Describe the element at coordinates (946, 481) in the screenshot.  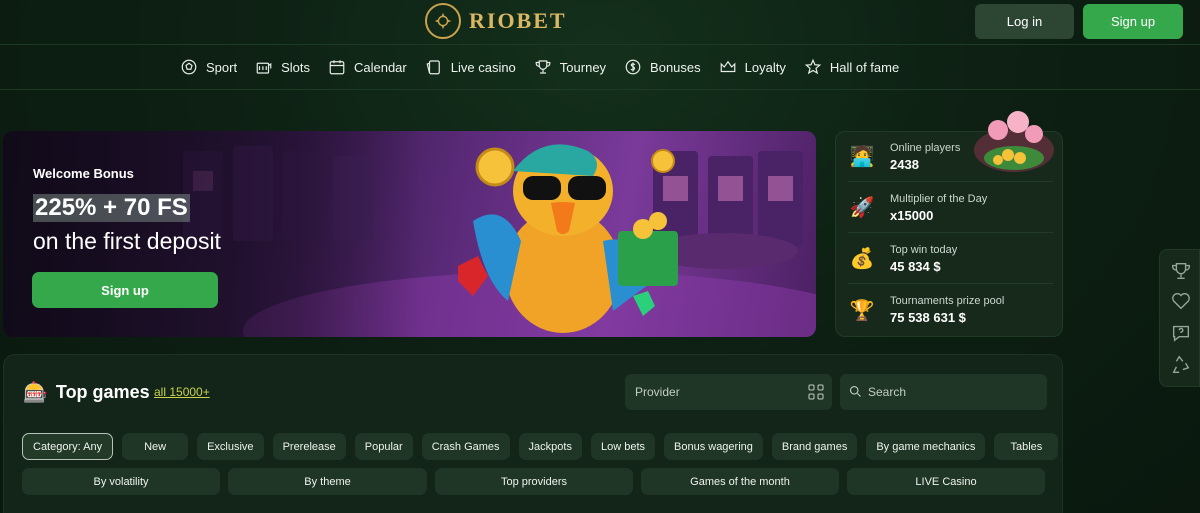
I see `filter-live-casino: LIVE Casino` at that location.